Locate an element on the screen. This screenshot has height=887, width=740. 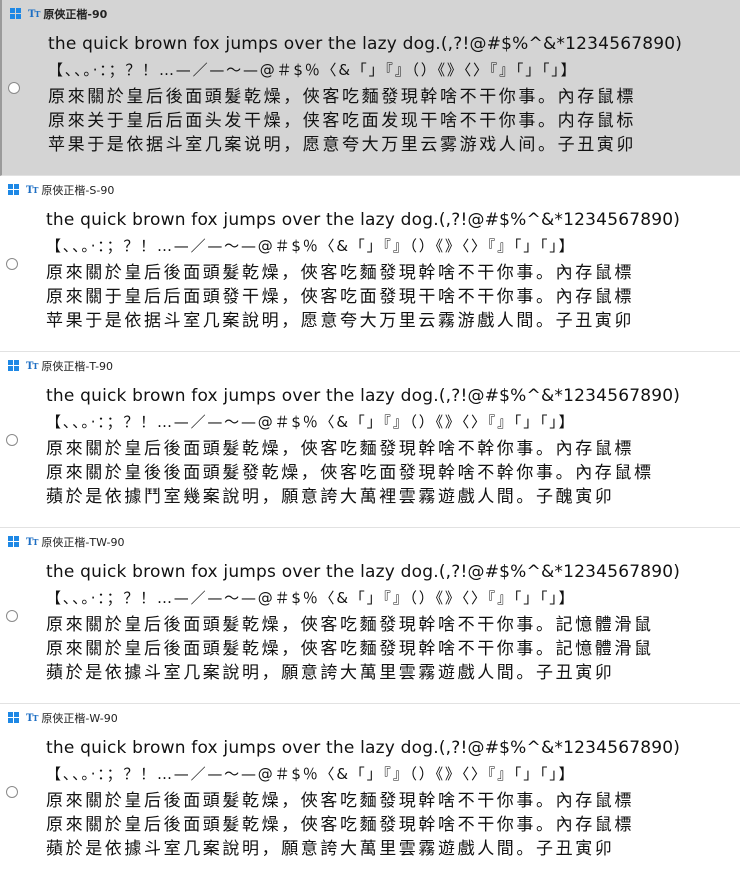
sample-cjk-line: 苹果于是依据斗室几案说明，愿意夸大万里云雾游戏人间。子丑寅卯 is located at coordinates (342, 145).